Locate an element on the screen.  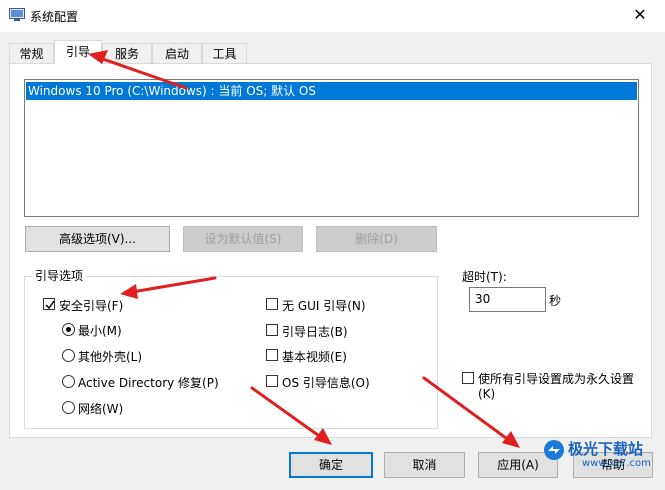
watermark-url: www.xz7.com is located at coordinates (616, 463).